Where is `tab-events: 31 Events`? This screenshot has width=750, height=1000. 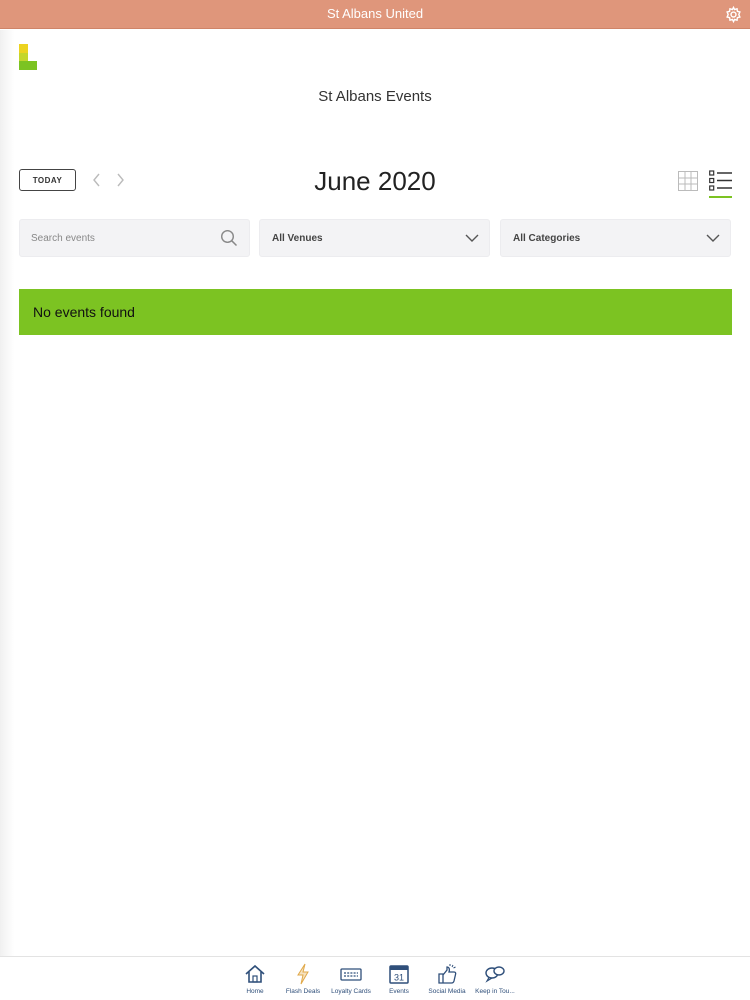
tab-events: 31 Events is located at coordinates (399, 981).